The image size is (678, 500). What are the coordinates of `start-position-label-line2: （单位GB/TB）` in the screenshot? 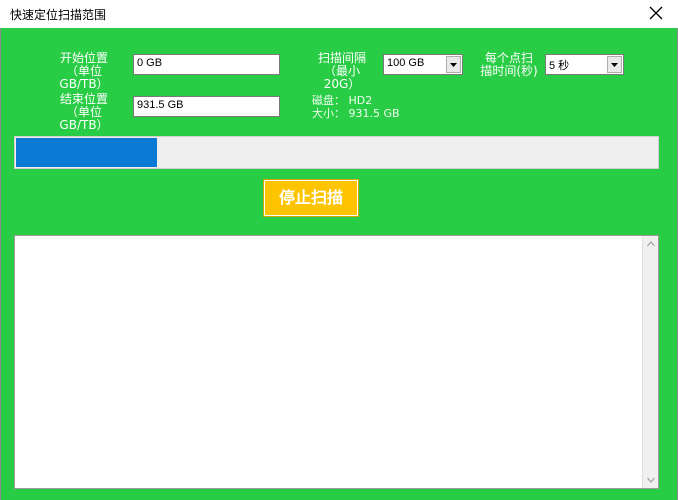 It's located at (84, 77).